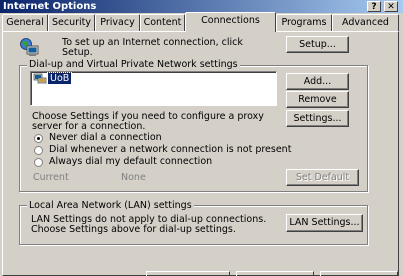 The width and height of the screenshot is (403, 276). Describe the element at coordinates (89, 126) in the screenshot. I see `proxy-text-line2: server for a connection.` at that location.